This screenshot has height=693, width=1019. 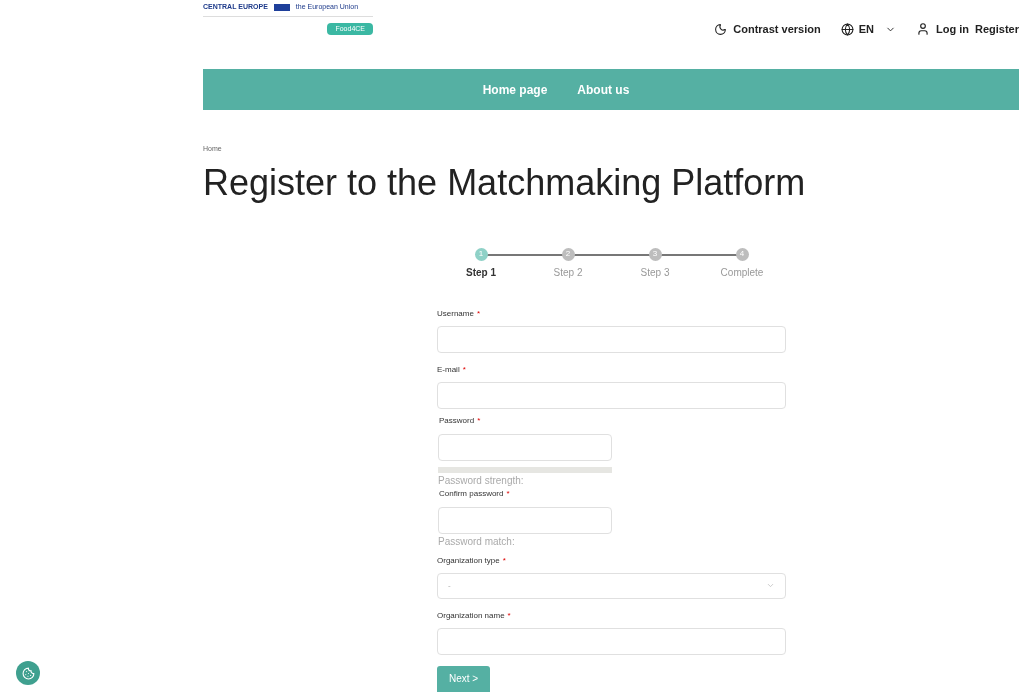 What do you see at coordinates (611, 585) in the screenshot?
I see `organization-type-select: -` at bounding box center [611, 585].